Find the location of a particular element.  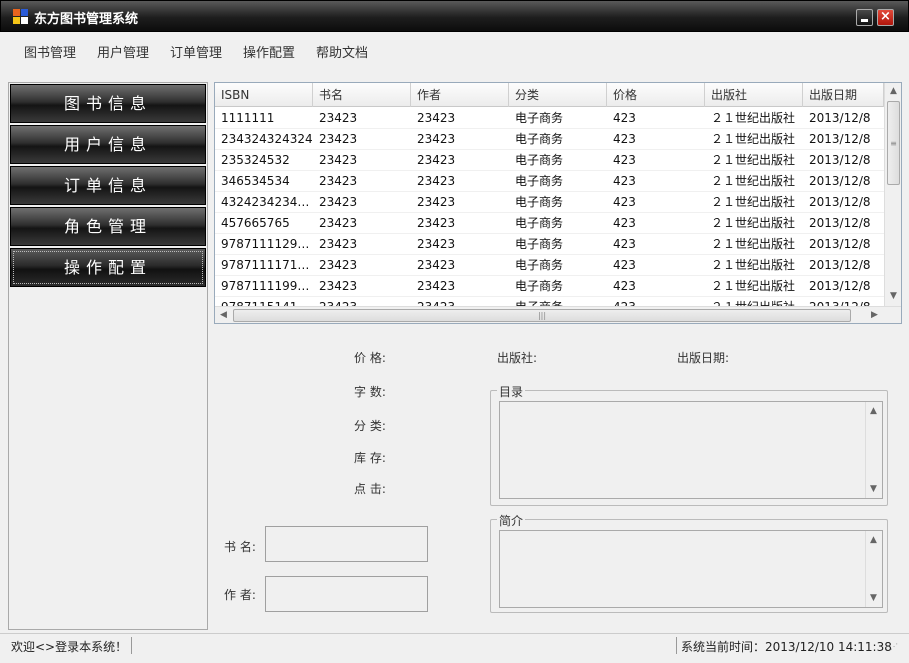

minimize-button is located at coordinates (864, 17).